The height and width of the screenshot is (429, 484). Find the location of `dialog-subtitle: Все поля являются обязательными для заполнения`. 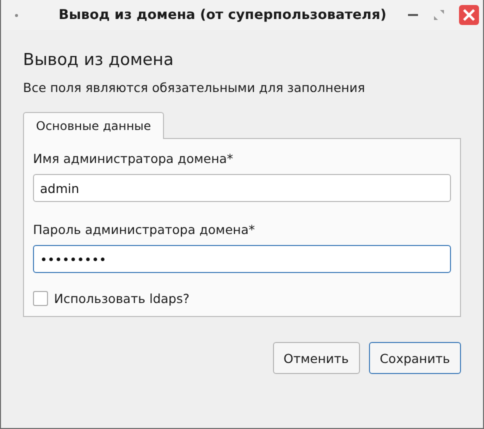

dialog-subtitle: Все поля являются обязательными для заполнения is located at coordinates (194, 87).